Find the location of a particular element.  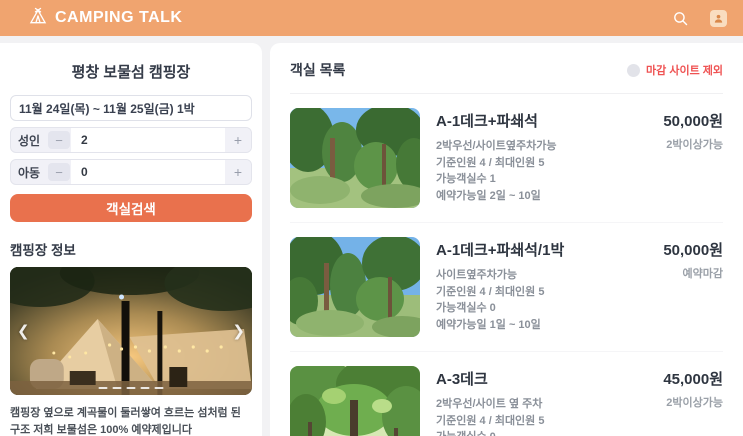

top-header-bar: CAMPING TALK is located at coordinates (371, 18).